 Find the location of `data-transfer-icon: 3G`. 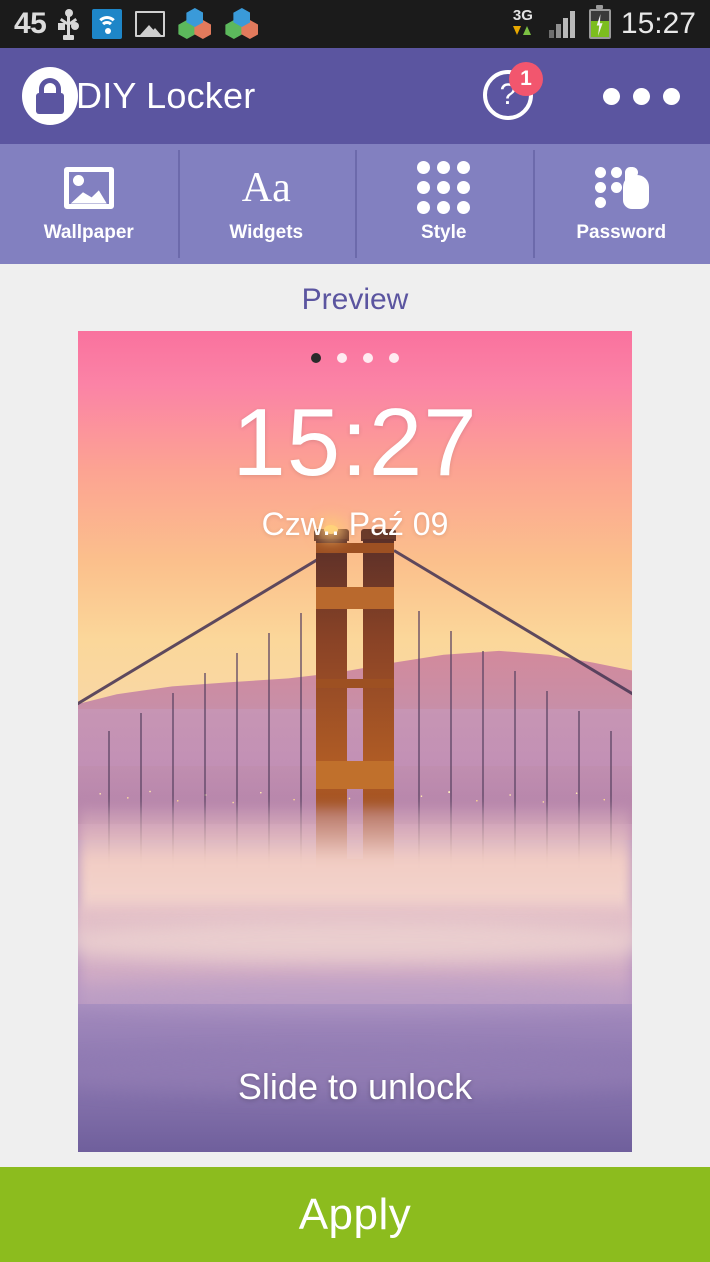

data-transfer-icon: 3G is located at coordinates (525, 24).